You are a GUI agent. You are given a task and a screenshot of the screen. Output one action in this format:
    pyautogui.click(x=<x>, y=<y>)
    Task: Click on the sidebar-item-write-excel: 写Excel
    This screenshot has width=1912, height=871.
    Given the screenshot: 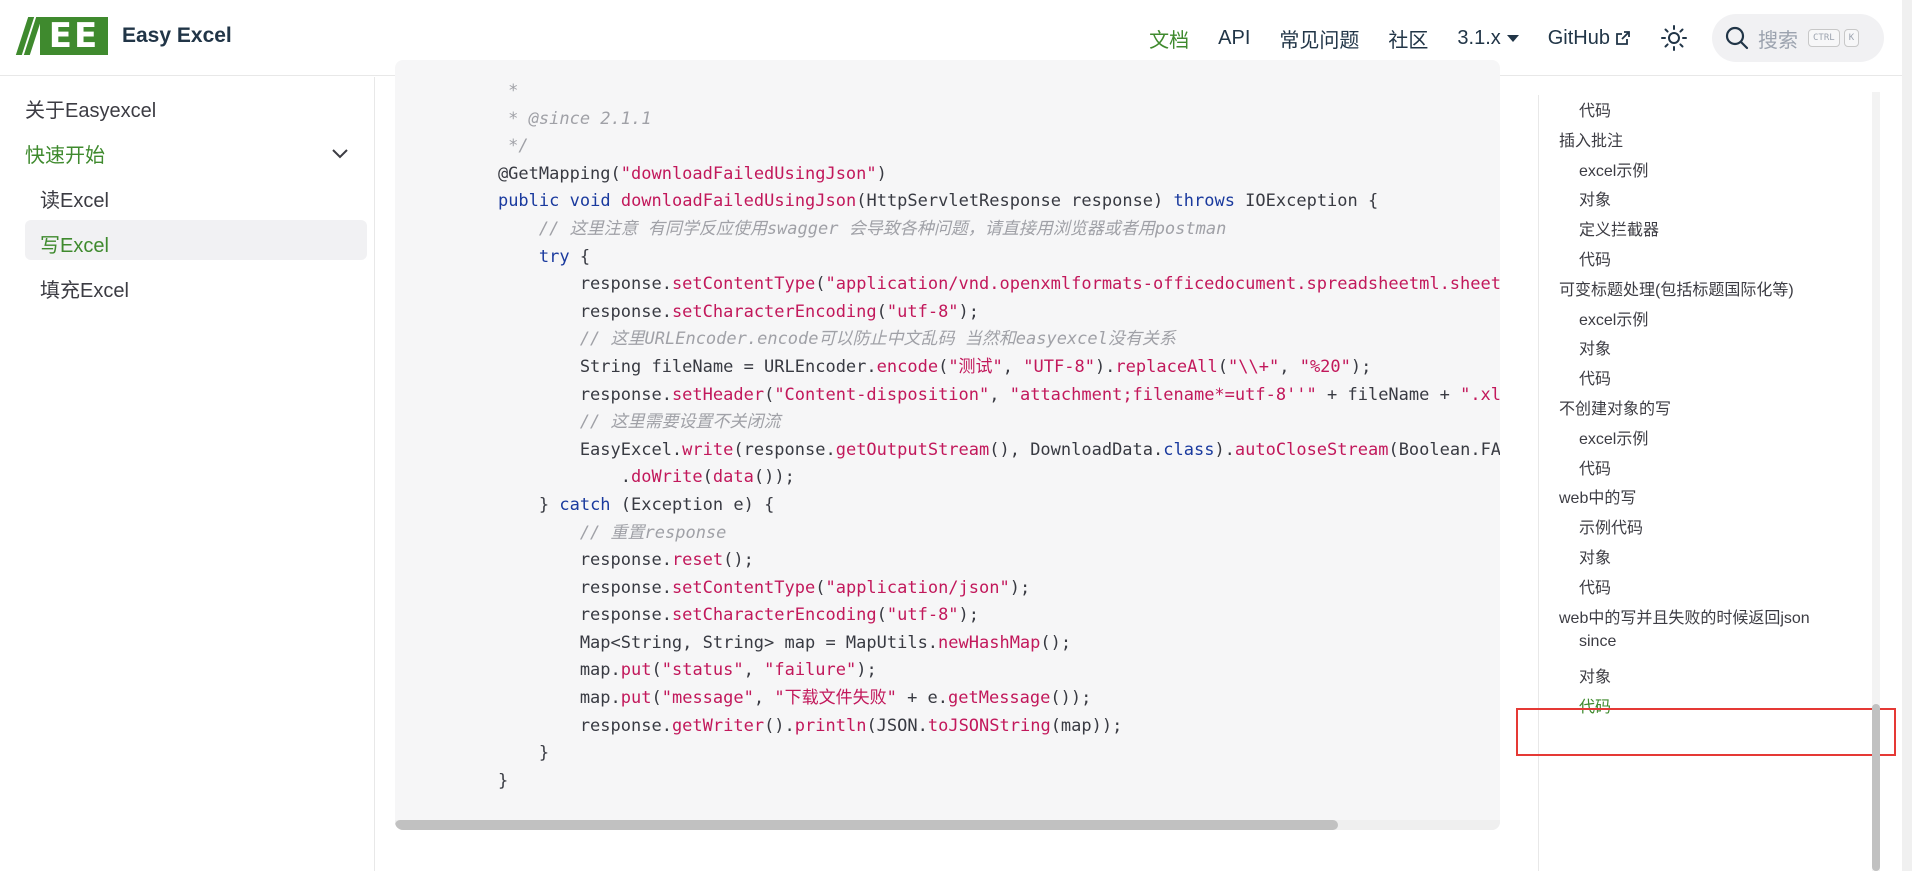 What is the action you would take?
    pyautogui.click(x=74, y=243)
    